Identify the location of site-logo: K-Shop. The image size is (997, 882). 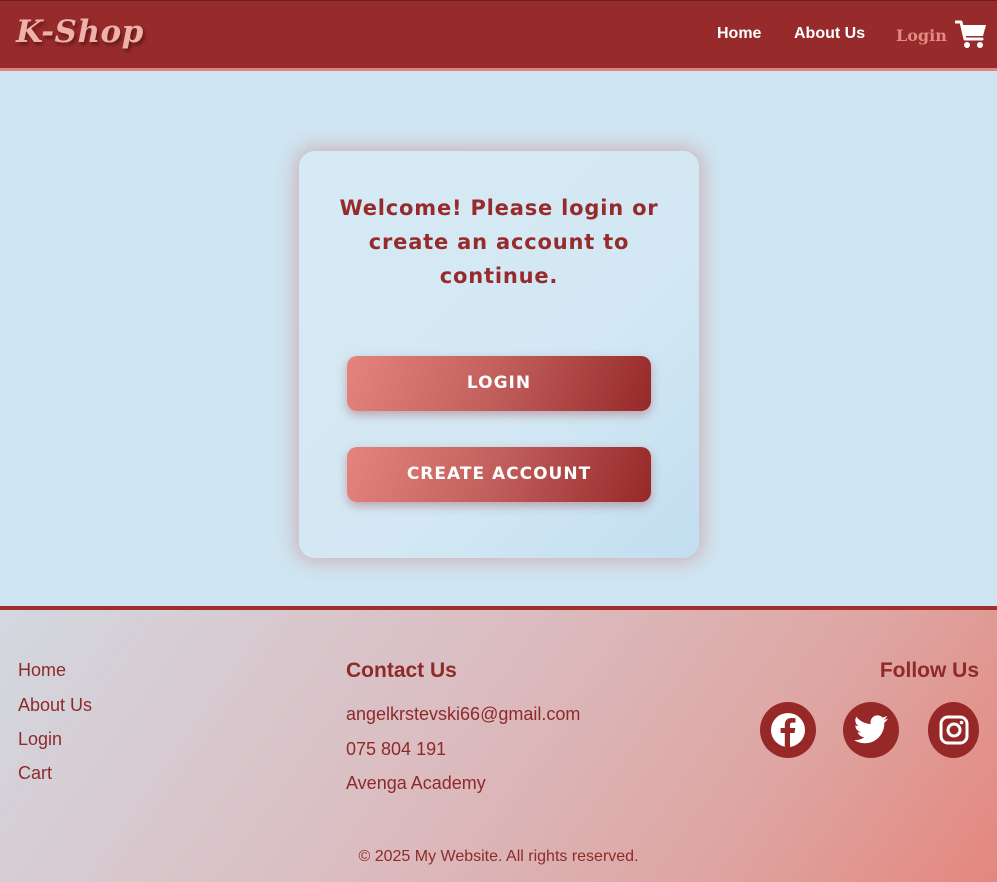
(80, 32).